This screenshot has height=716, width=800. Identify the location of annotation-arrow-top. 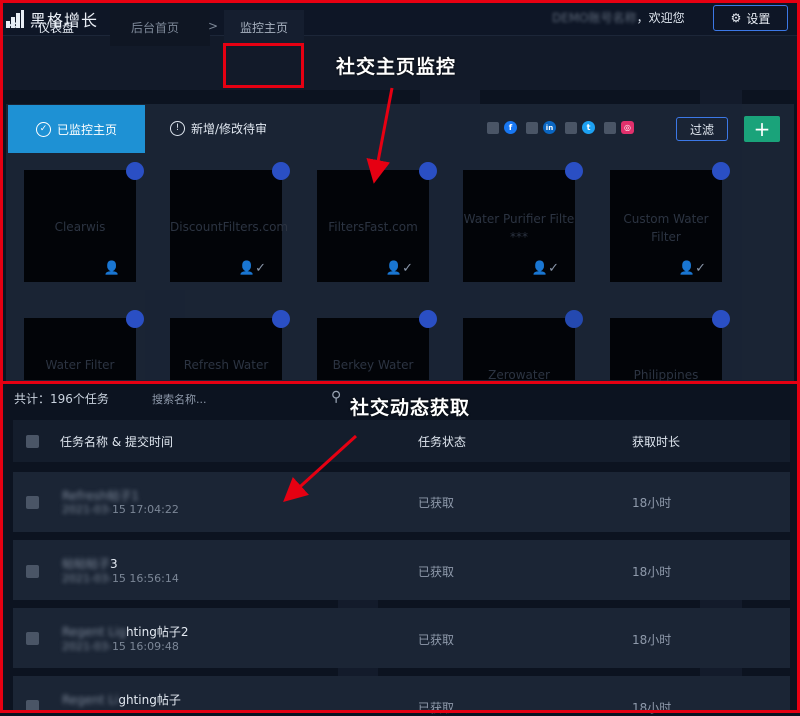
(380, 135).